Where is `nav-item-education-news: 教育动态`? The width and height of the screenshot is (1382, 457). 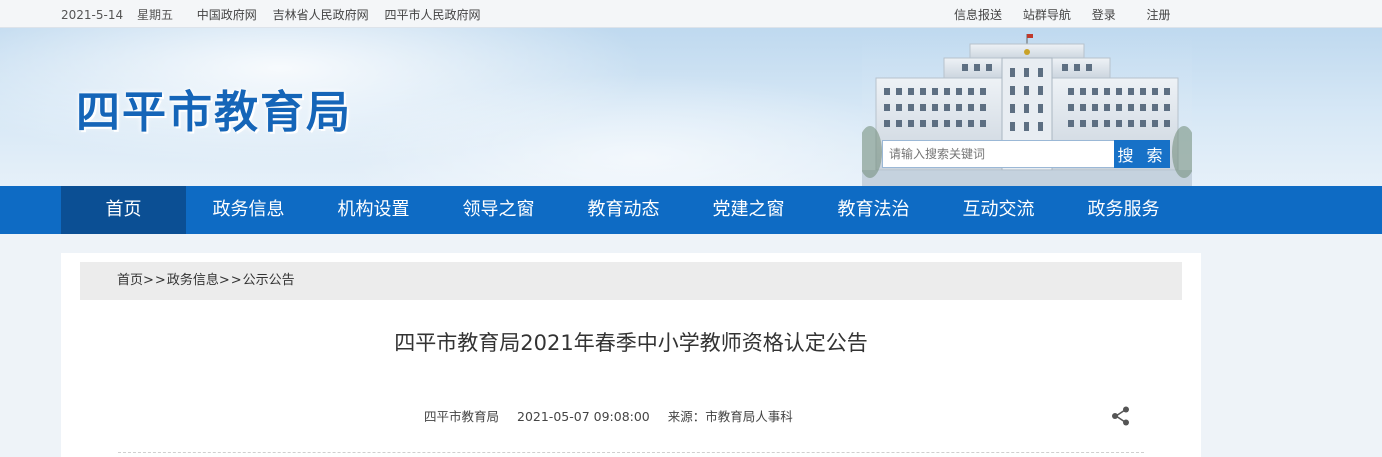 nav-item-education-news: 教育动态 is located at coordinates (623, 210).